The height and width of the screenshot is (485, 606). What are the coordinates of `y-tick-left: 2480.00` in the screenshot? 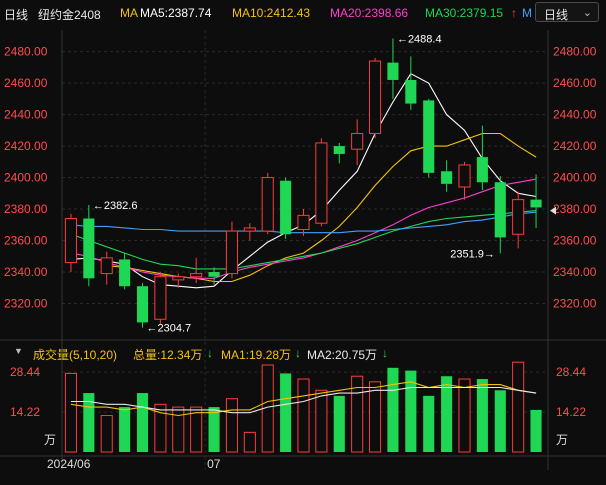 It's located at (26, 52).